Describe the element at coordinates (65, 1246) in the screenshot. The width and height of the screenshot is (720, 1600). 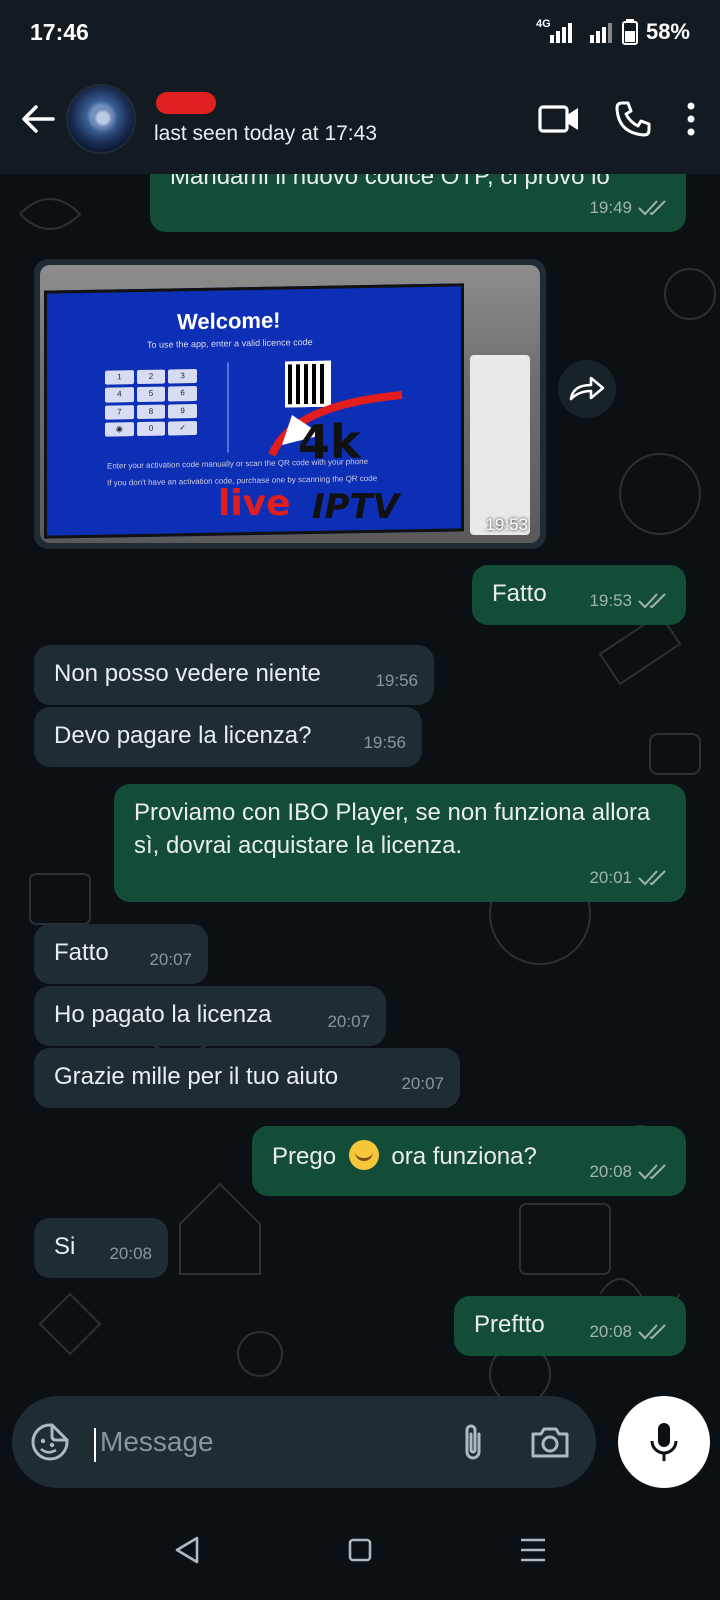
I see `message-text: Si` at that location.